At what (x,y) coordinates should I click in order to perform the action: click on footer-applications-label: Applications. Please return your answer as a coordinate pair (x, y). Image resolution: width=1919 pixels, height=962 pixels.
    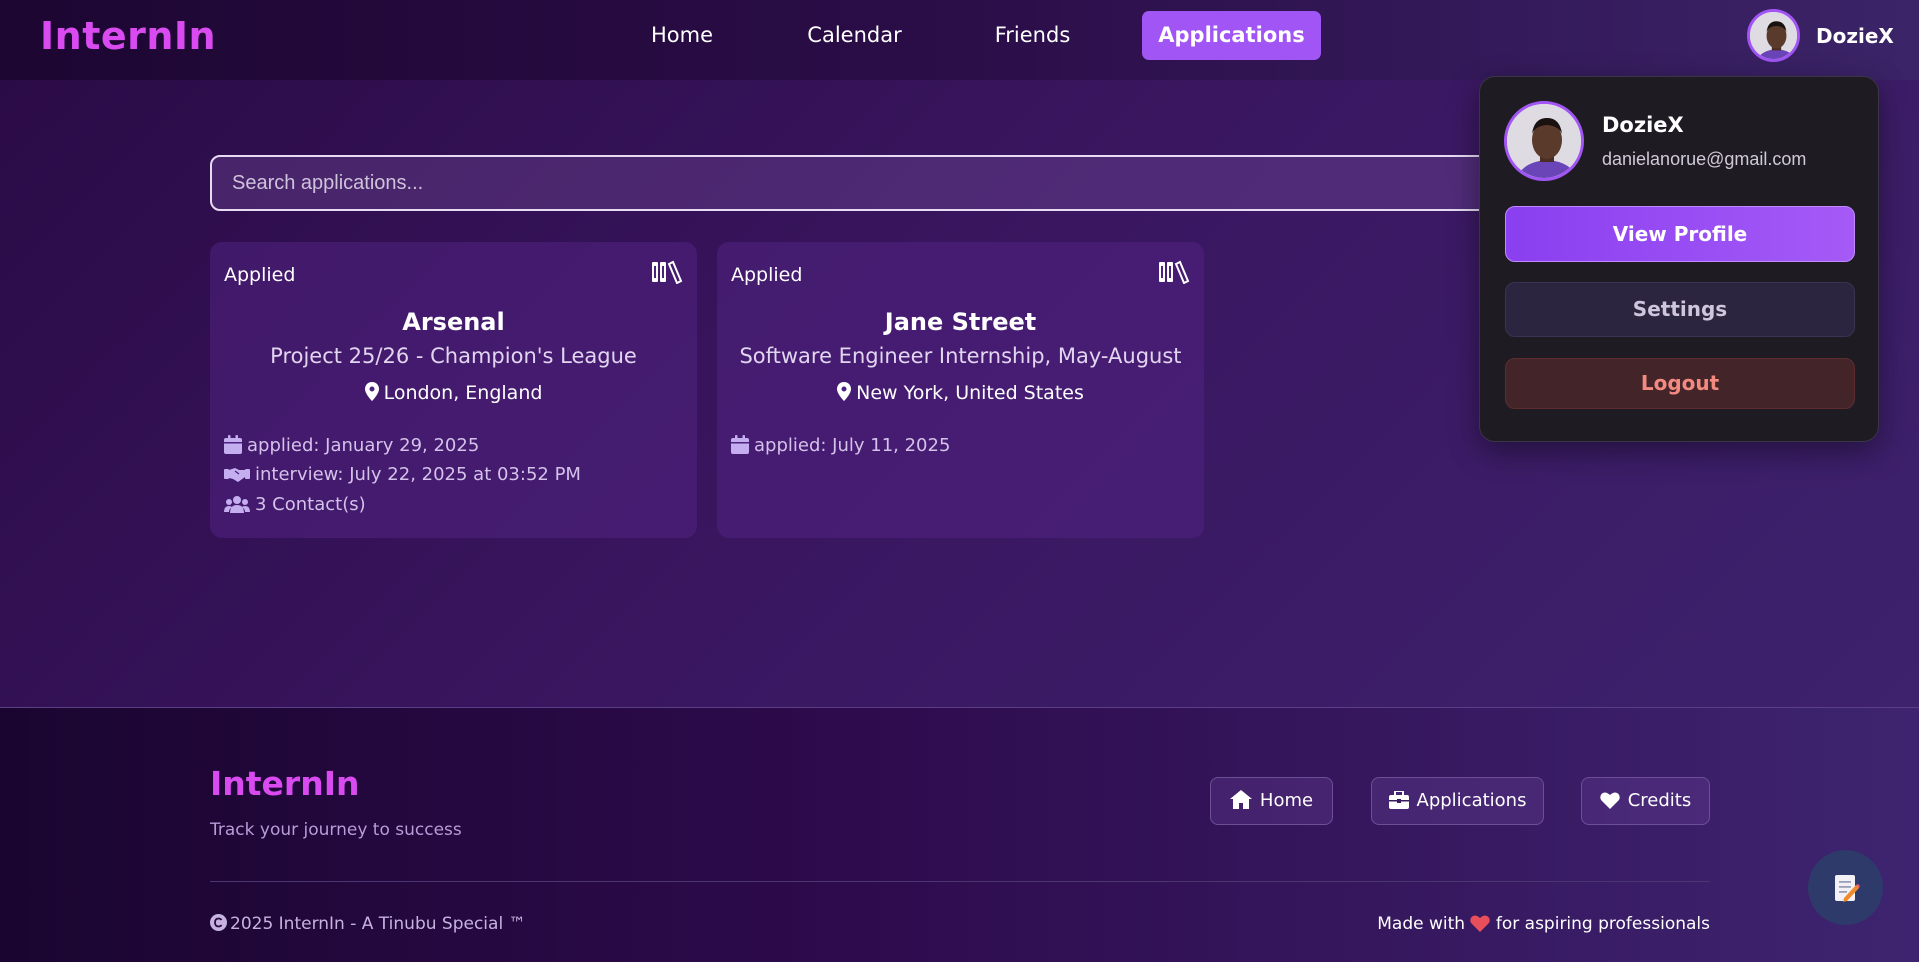
    Looking at the image, I should click on (1471, 800).